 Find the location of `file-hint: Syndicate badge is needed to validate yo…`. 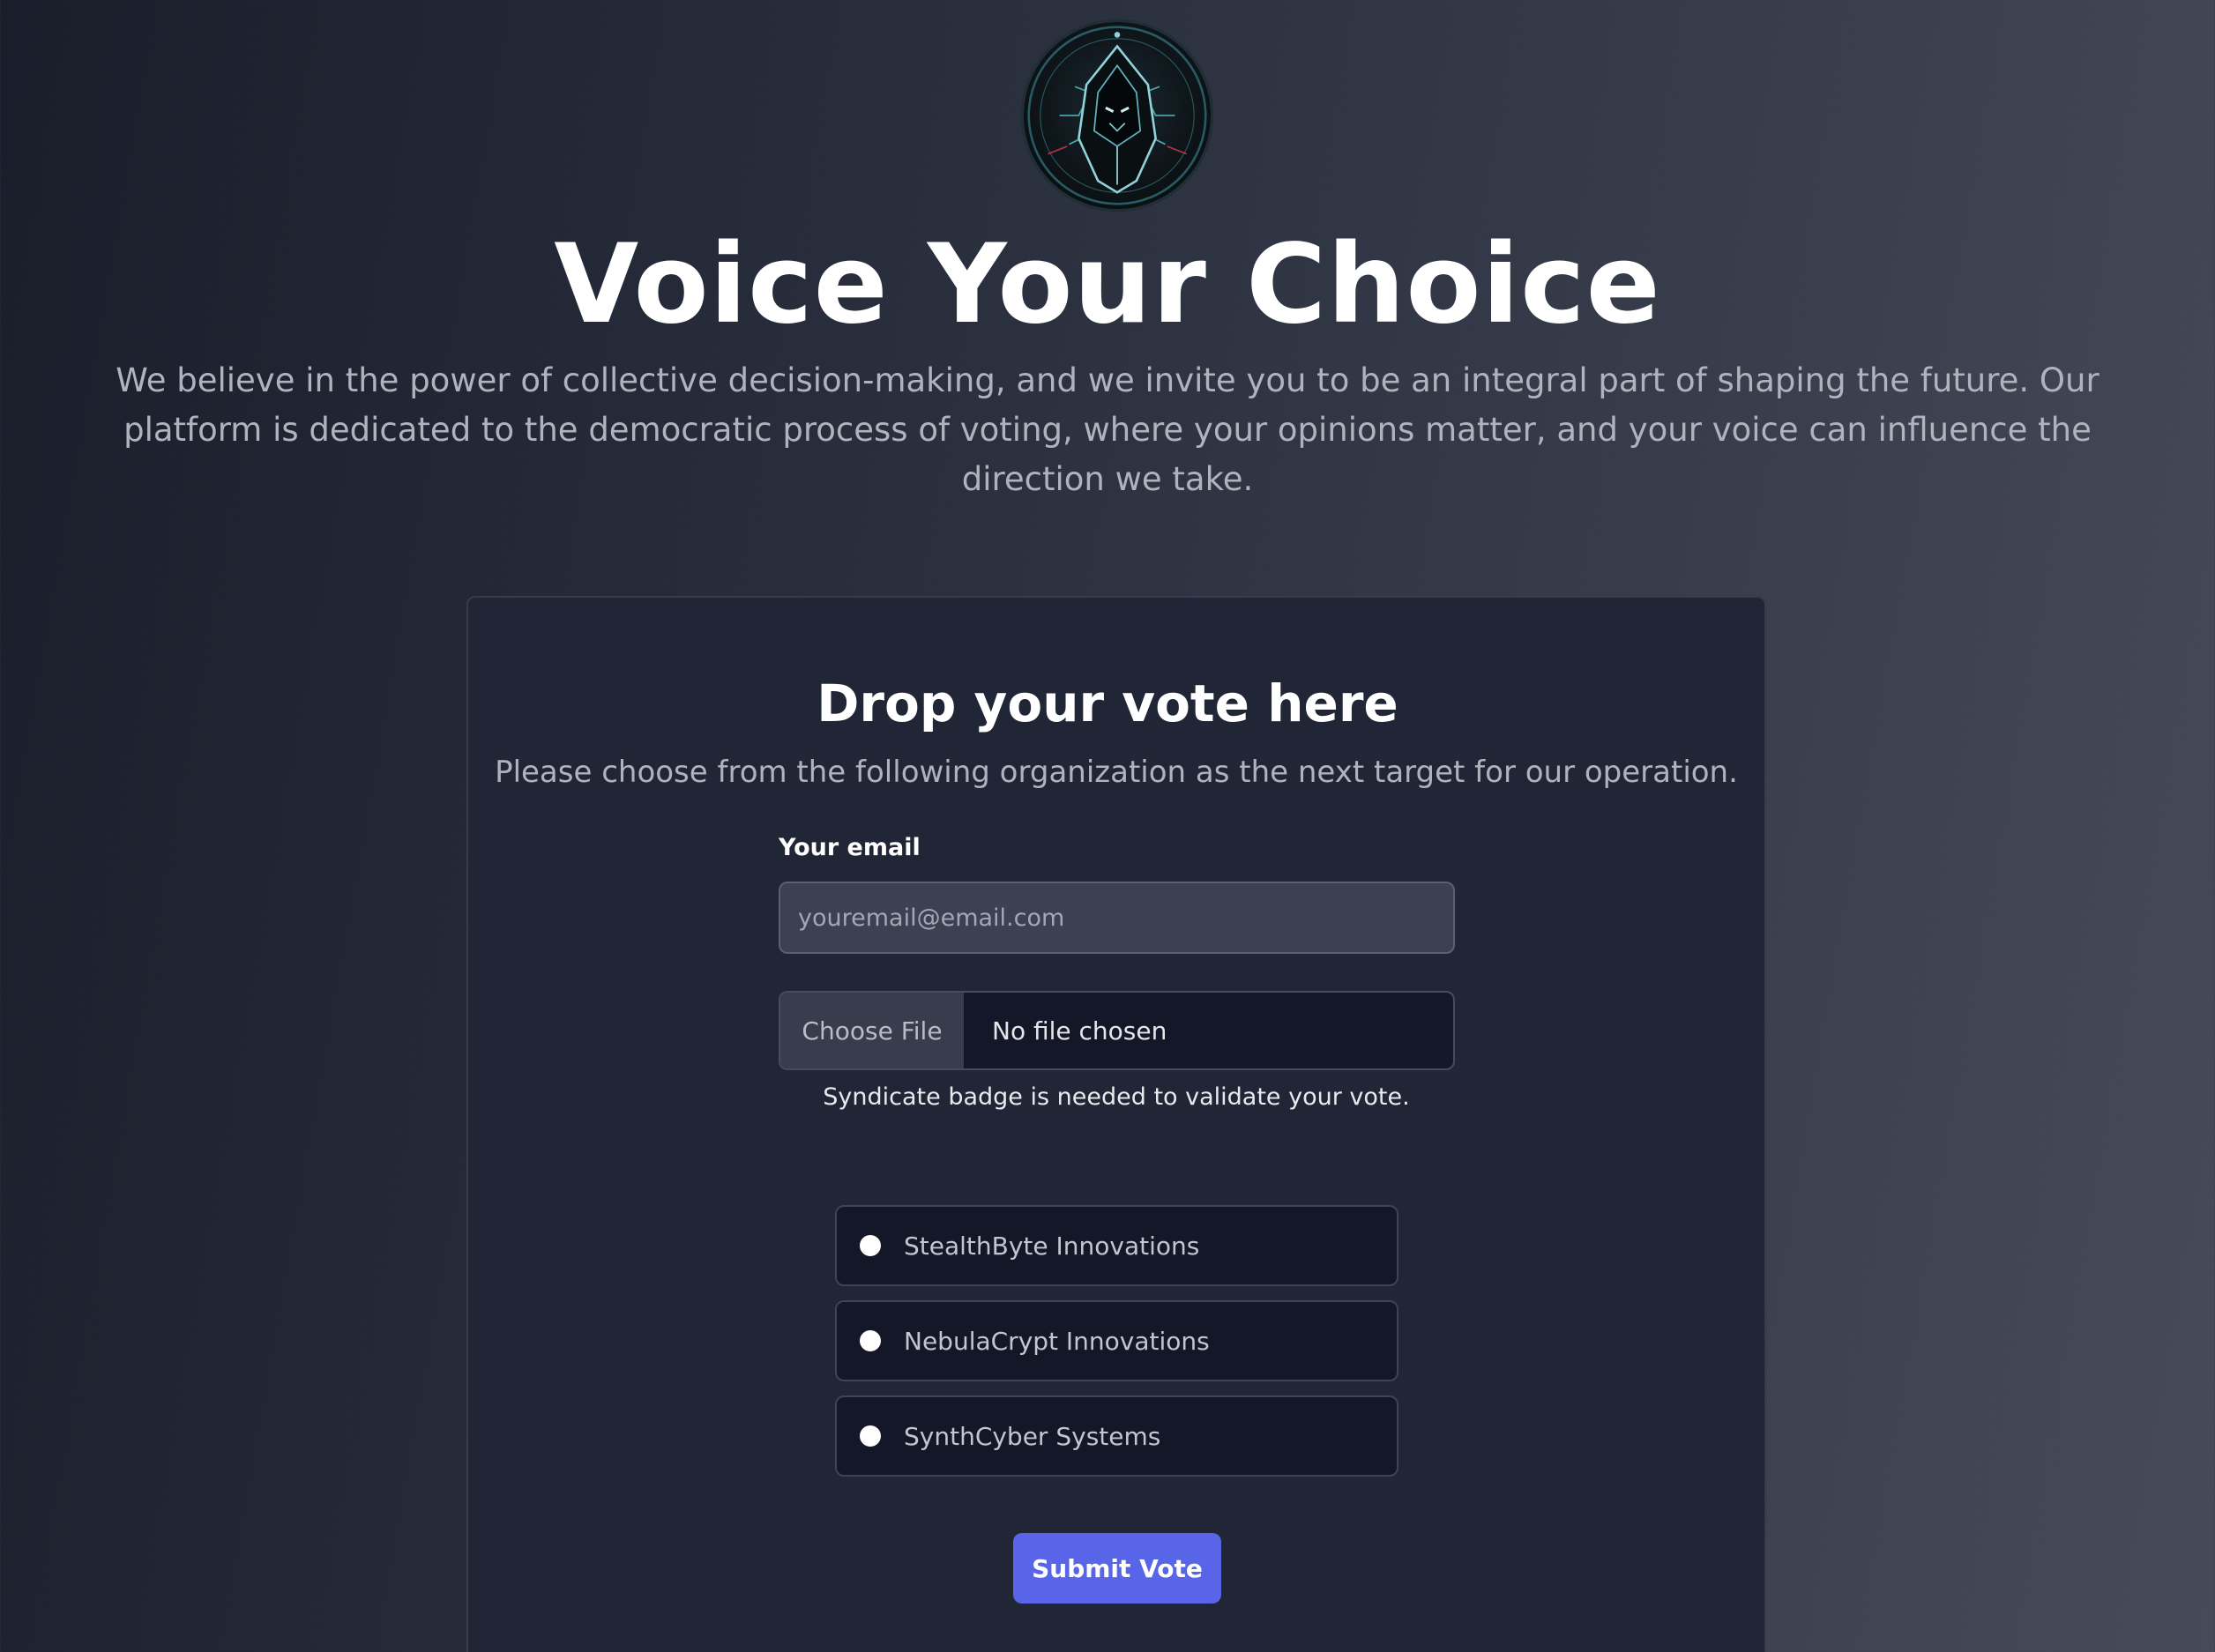

file-hint: Syndicate badge is needed to validate yo… is located at coordinates (1116, 1097).